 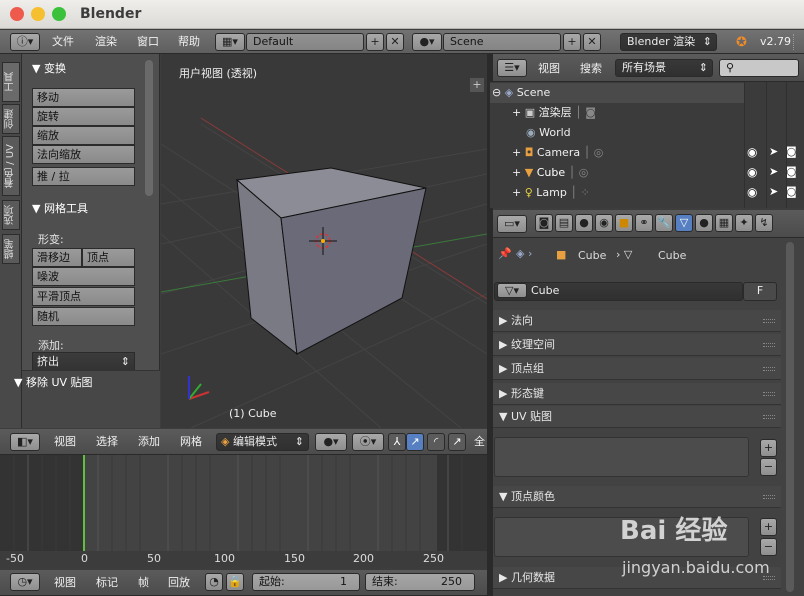 I want to click on tab-grease-pencil: 蜡笔, so click(x=11, y=249).